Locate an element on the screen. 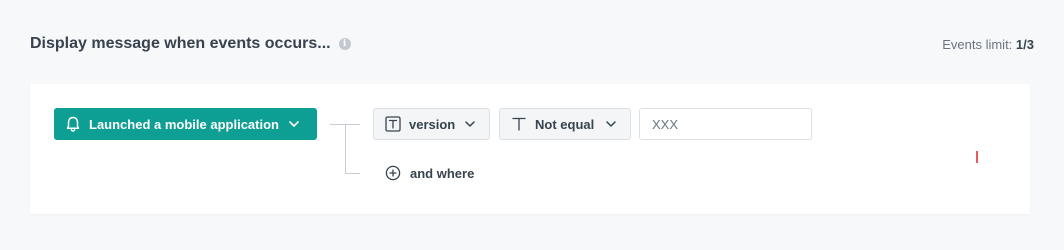  parameter-select-label: version is located at coordinates (432, 124).